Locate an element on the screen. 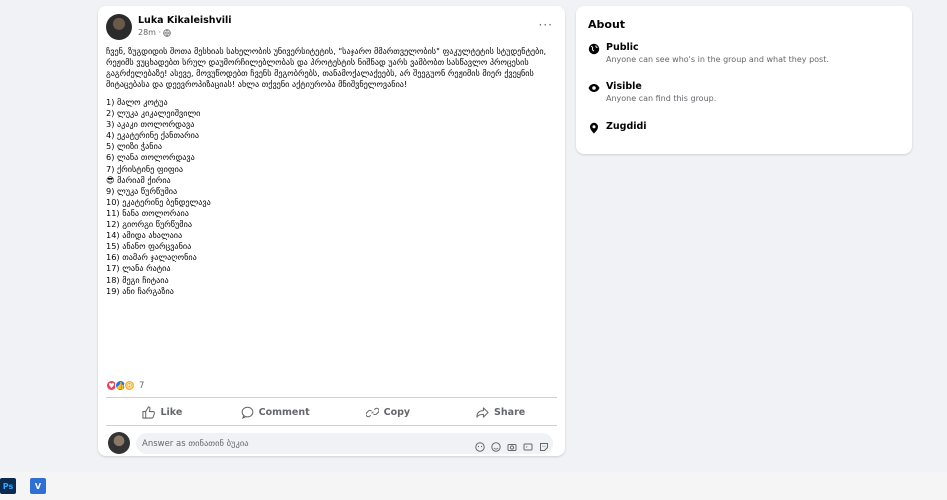  list-item: 19) ანი ჩარგაზია is located at coordinates (140, 290).